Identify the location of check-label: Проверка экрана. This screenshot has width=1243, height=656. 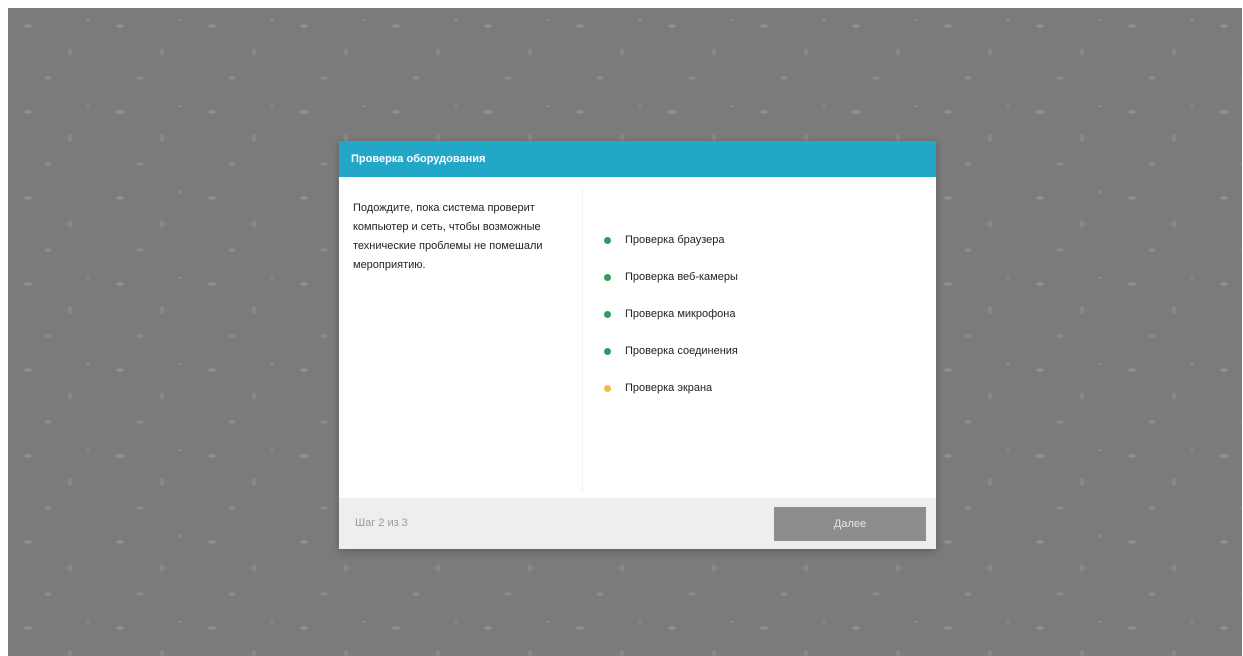
(669, 388).